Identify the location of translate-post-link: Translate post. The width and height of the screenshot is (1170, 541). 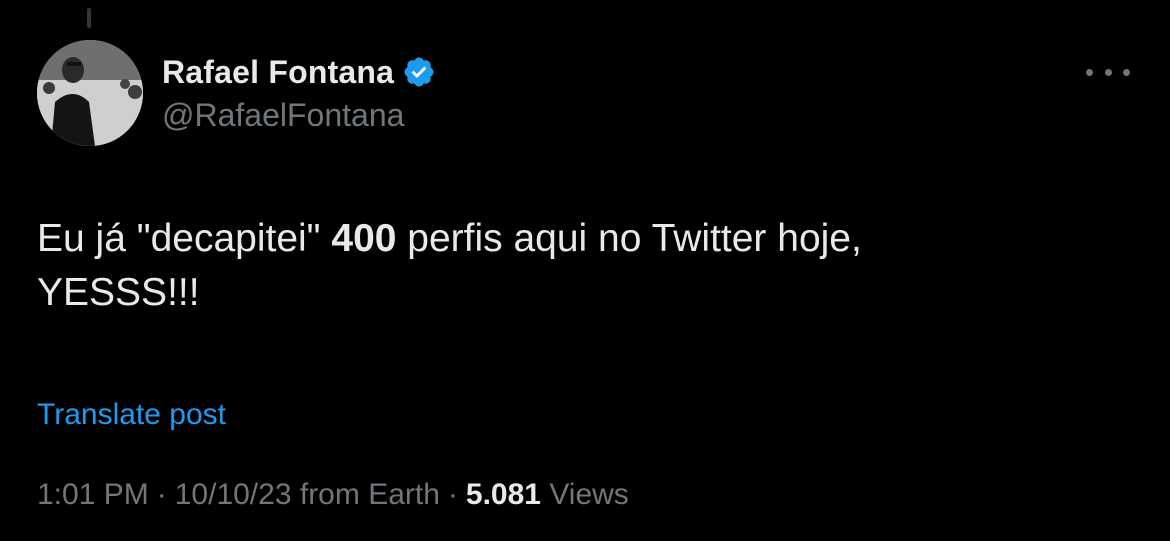
(131, 415).